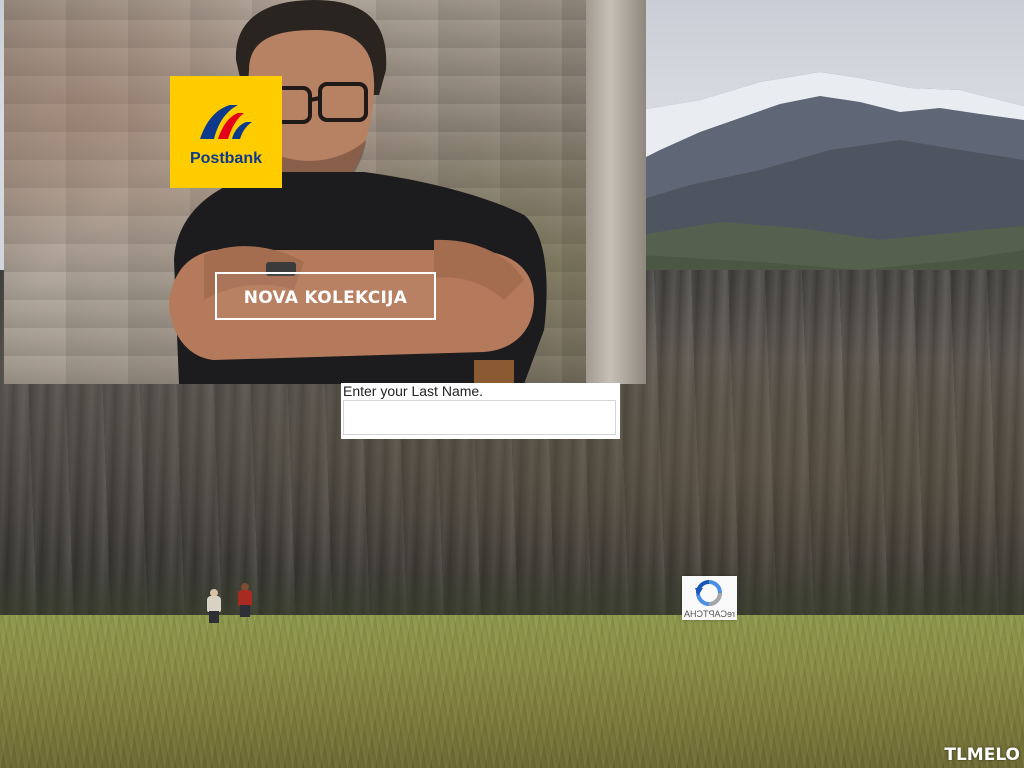 Image resolution: width=1024 pixels, height=768 pixels. What do you see at coordinates (479, 417) in the screenshot?
I see `last-name-input` at bounding box center [479, 417].